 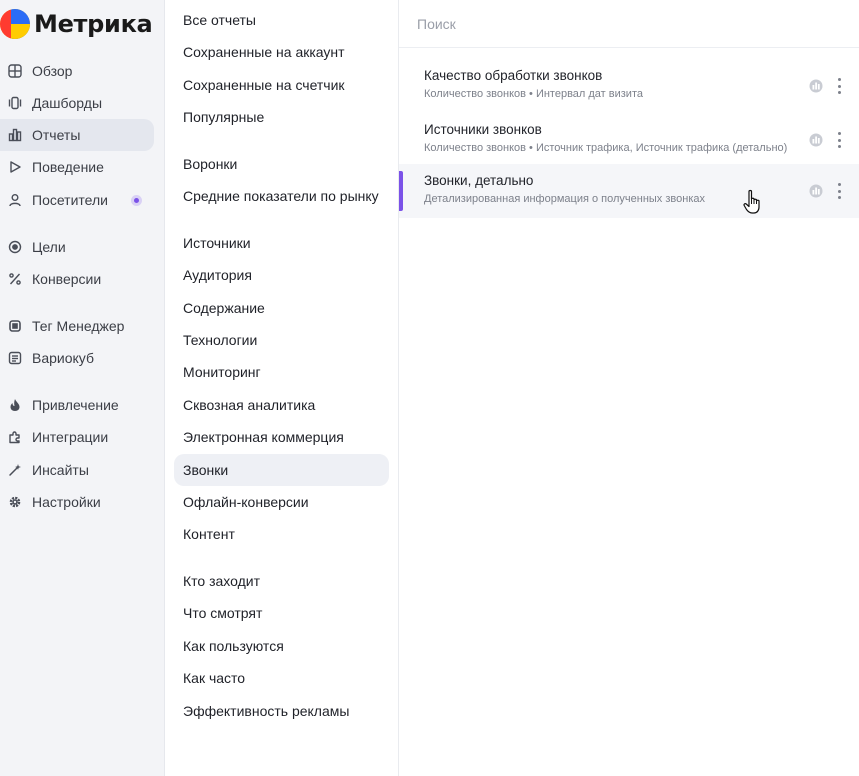 I want to click on category-content: Контент, so click(x=281, y=534).